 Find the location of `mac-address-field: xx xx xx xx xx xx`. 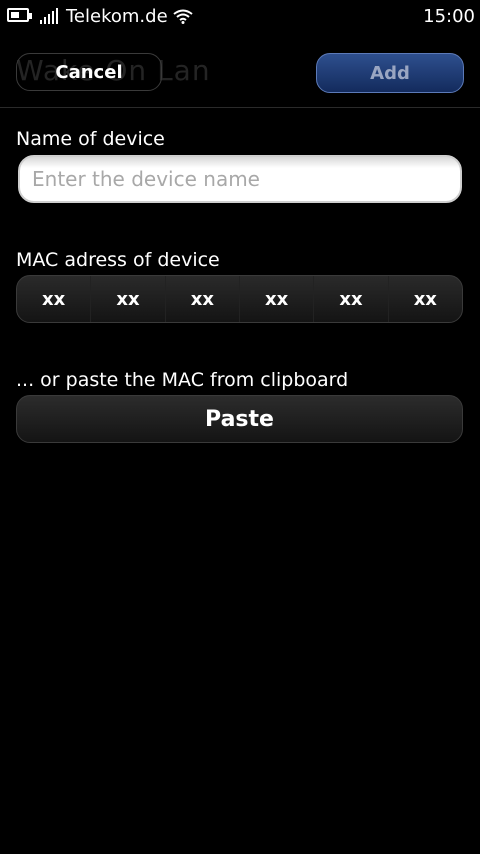

mac-address-field: xx xx xx xx xx xx is located at coordinates (239, 299).